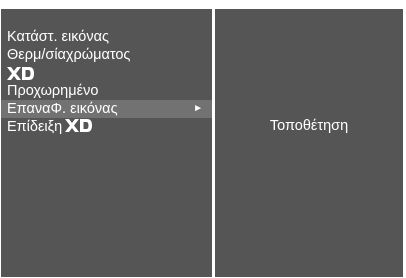  I want to click on menu-item-xd: XD, so click(106, 73).